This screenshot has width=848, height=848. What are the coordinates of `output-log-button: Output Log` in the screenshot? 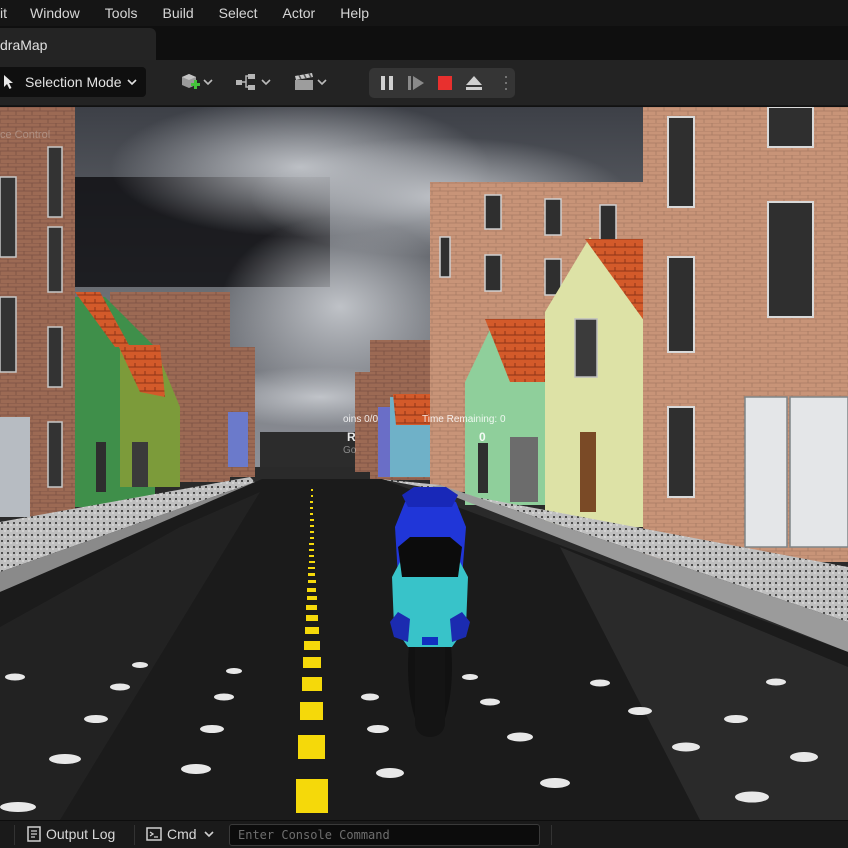 It's located at (71, 834).